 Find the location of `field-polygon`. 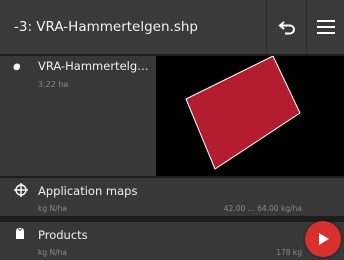

field-polygon is located at coordinates (243, 112).